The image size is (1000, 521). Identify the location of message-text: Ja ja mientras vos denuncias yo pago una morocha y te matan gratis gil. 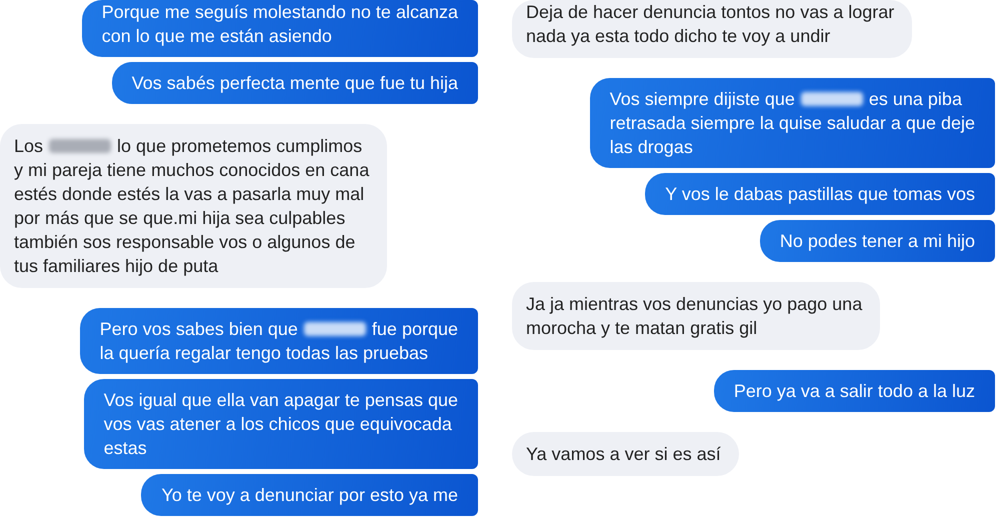
(694, 316).